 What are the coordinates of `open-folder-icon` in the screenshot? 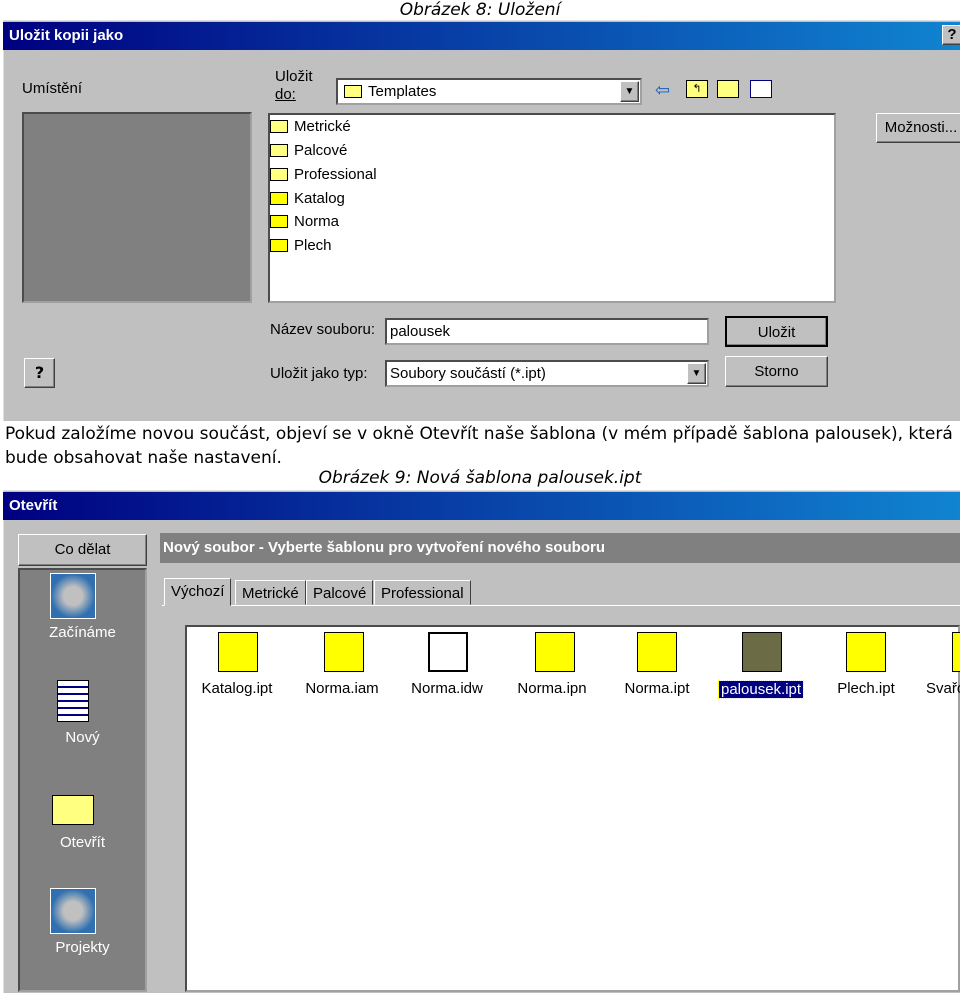 It's located at (73, 810).